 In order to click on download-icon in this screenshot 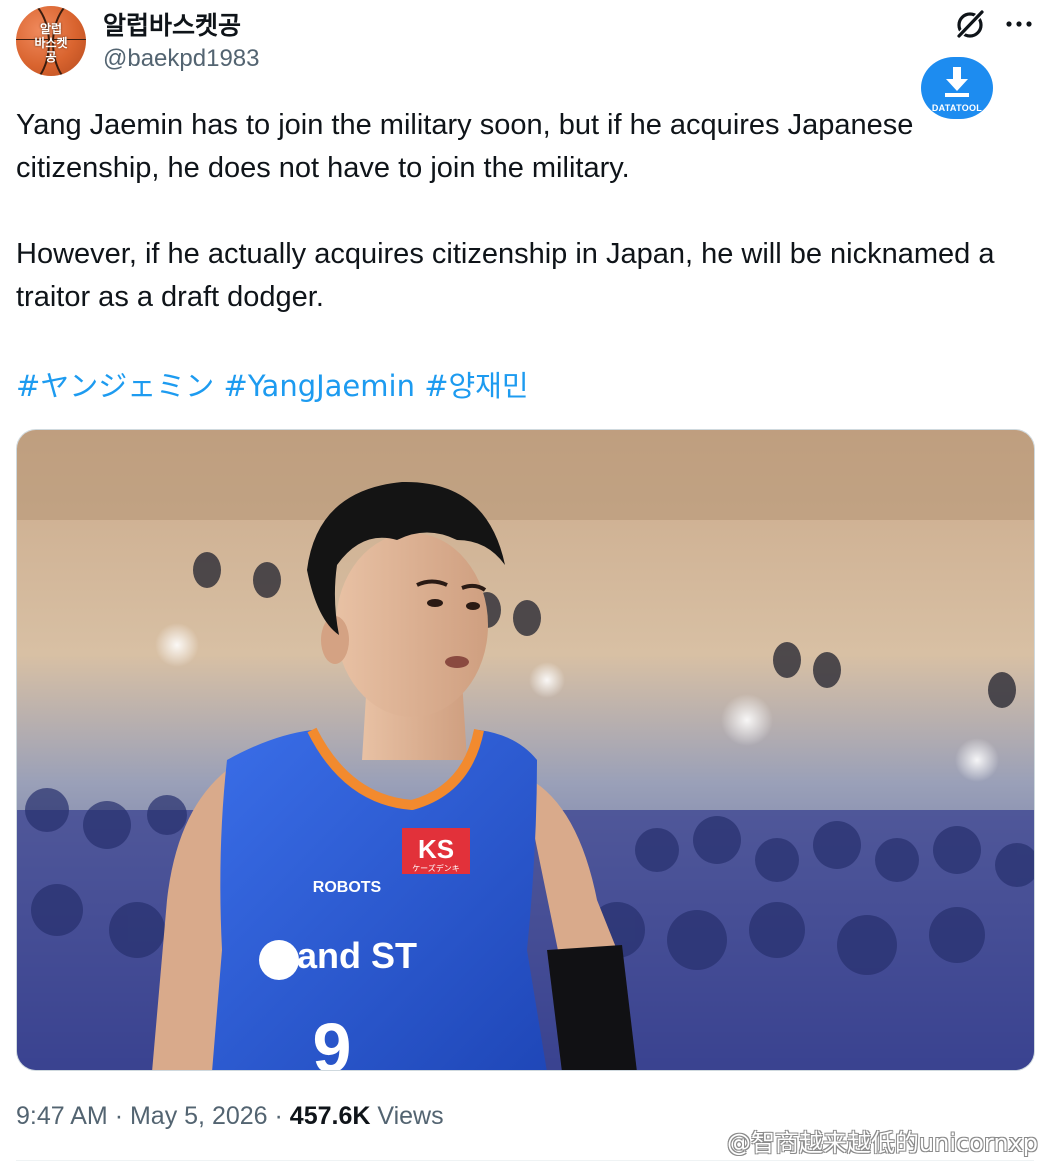, I will do `click(957, 82)`.